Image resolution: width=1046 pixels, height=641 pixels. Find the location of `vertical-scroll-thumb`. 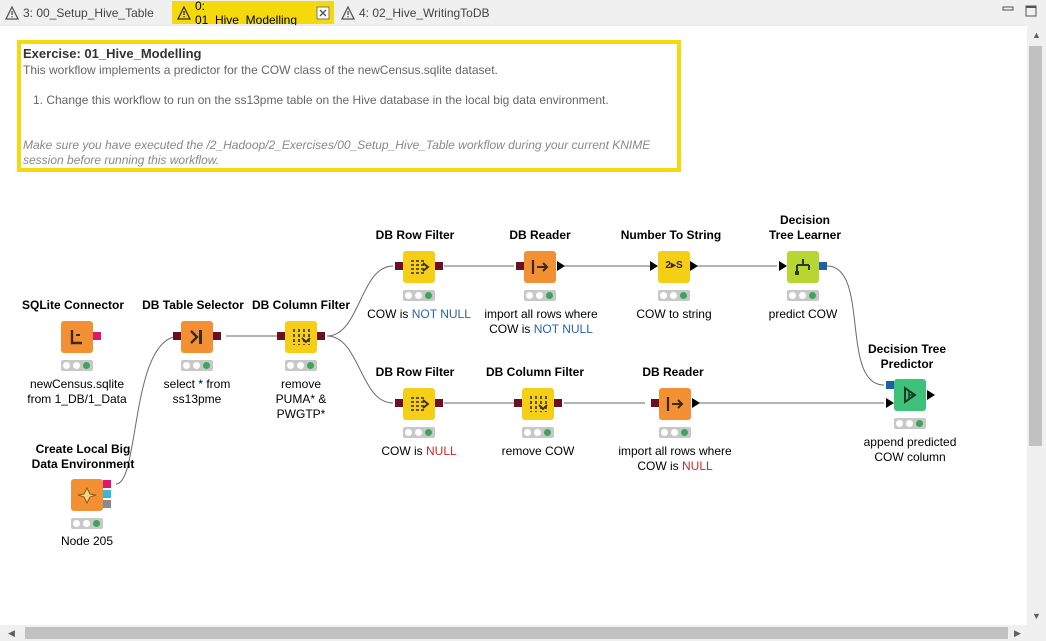

vertical-scroll-thumb is located at coordinates (1035, 246).